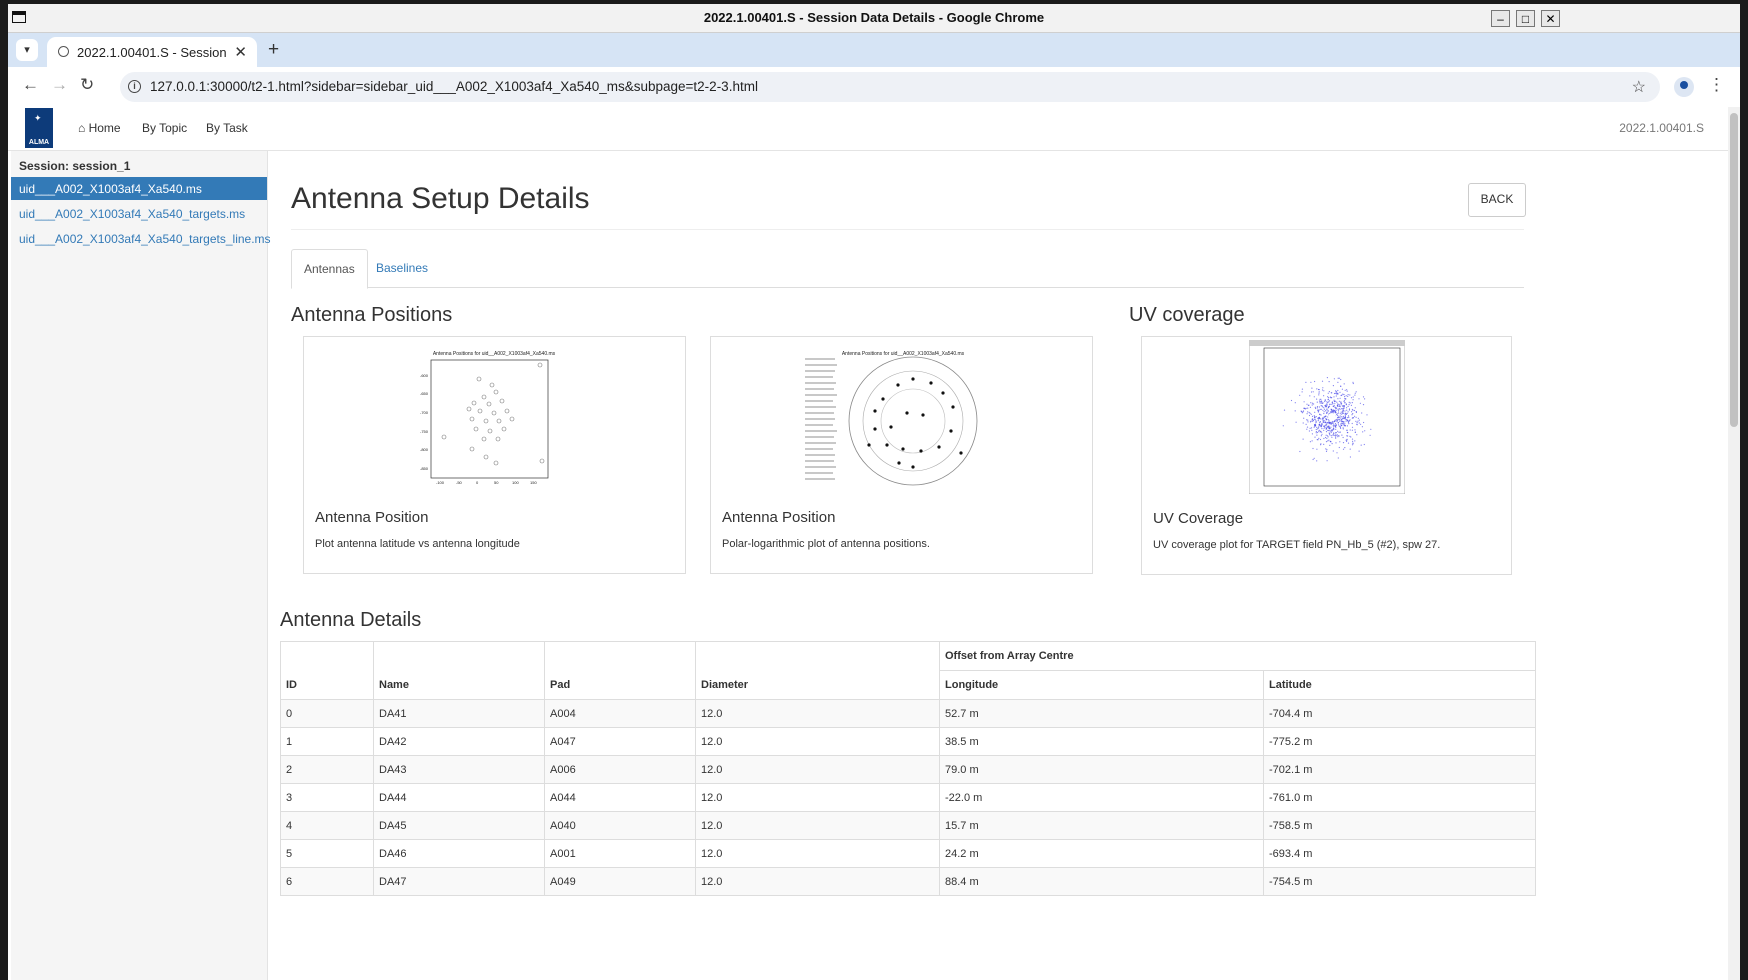 This screenshot has height=980, width=1748. What do you see at coordinates (1399, 713) in the screenshot?
I see `table-cell: -704.4 m` at bounding box center [1399, 713].